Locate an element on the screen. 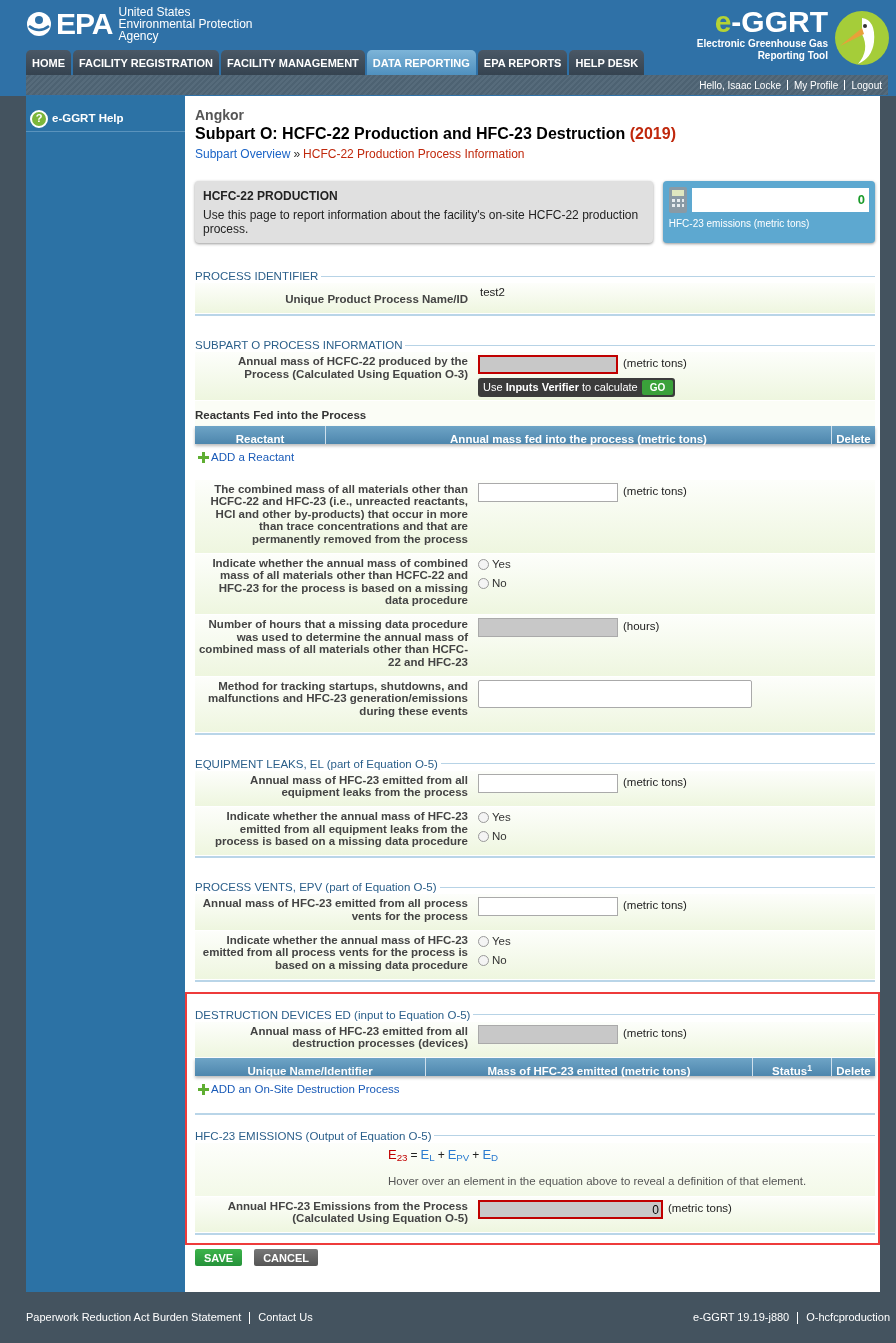 This screenshot has width=896, height=1343. intro-heading: HCFC-22 PRODUCTION is located at coordinates (271, 196).